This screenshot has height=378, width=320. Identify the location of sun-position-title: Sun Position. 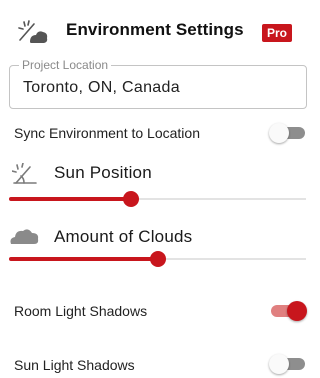
(103, 172).